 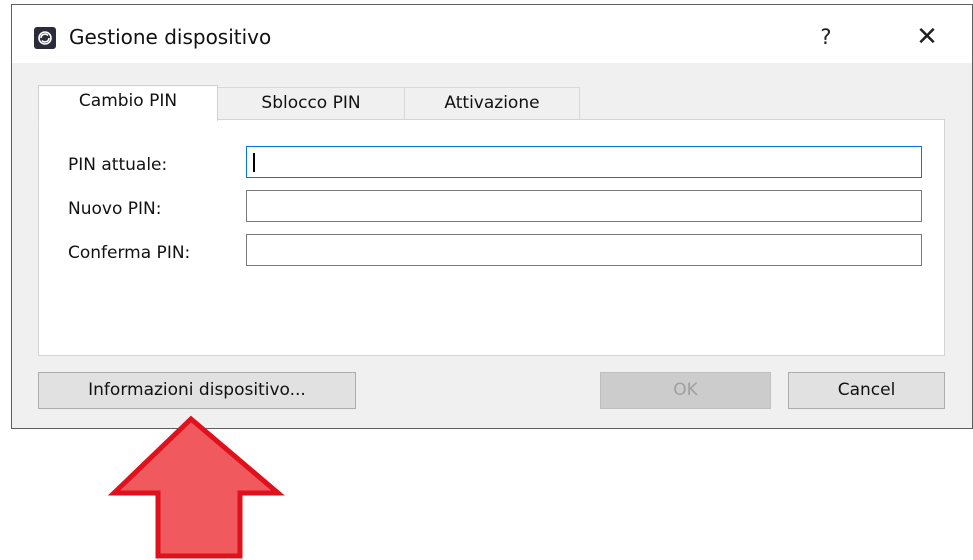 I want to click on ok-button: OK, so click(x=685, y=390).